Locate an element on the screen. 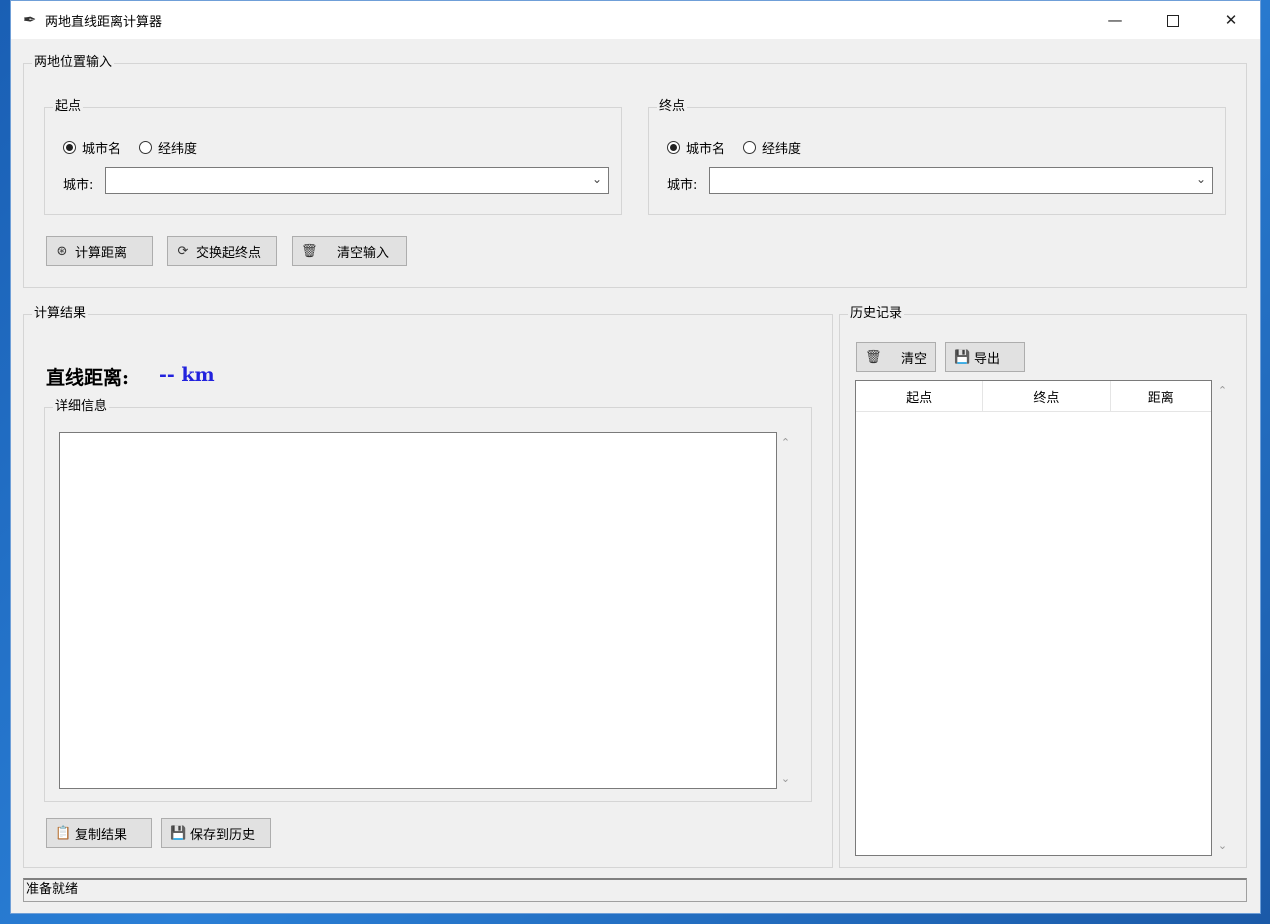 This screenshot has height=924, width=1270. clear-input-button-label: 清空输入 is located at coordinates (363, 253).